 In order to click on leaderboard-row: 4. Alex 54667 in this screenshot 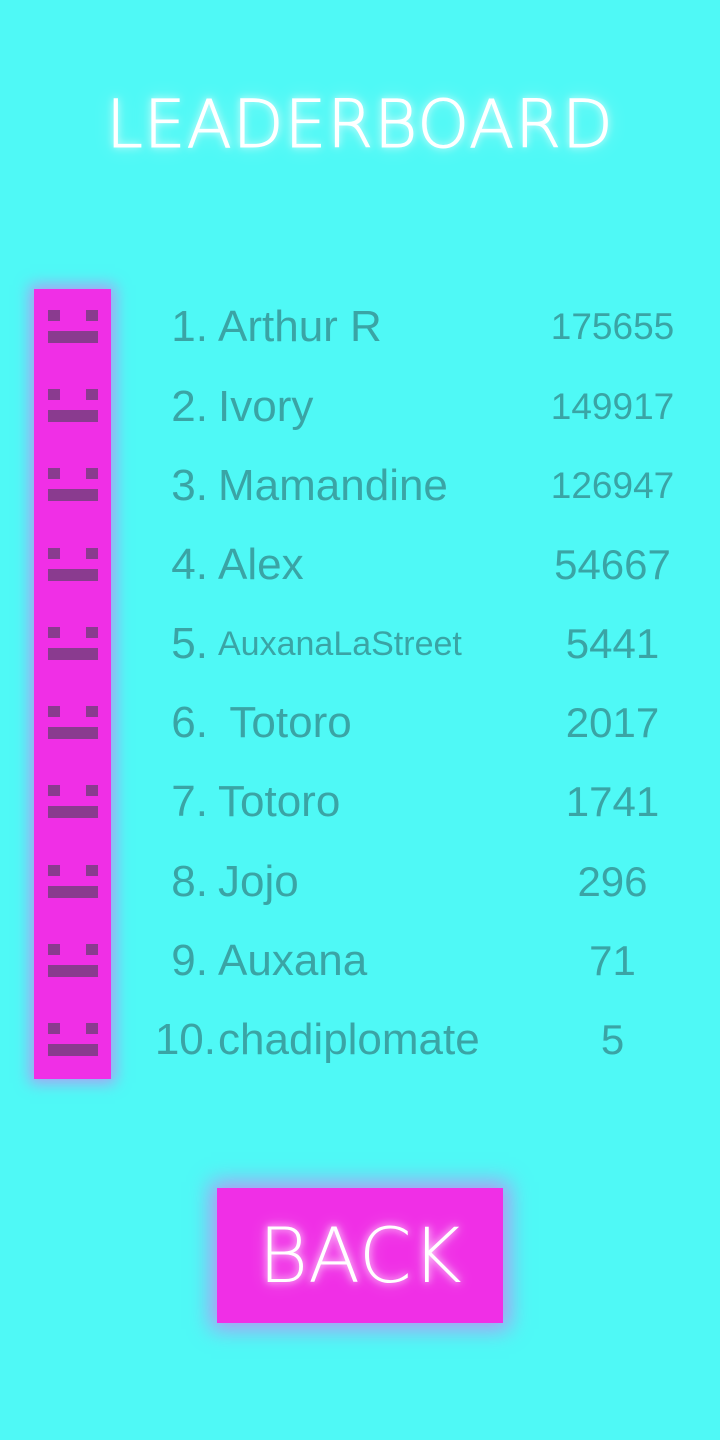, I will do `click(360, 565)`.